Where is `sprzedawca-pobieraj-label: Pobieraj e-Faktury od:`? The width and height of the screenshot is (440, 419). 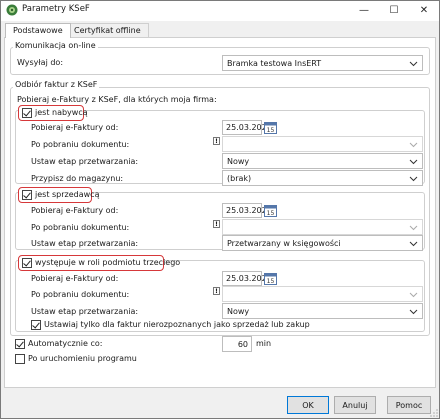
sprzedawca-pobieraj-label: Pobieraj e-Faktury od: is located at coordinates (75, 210).